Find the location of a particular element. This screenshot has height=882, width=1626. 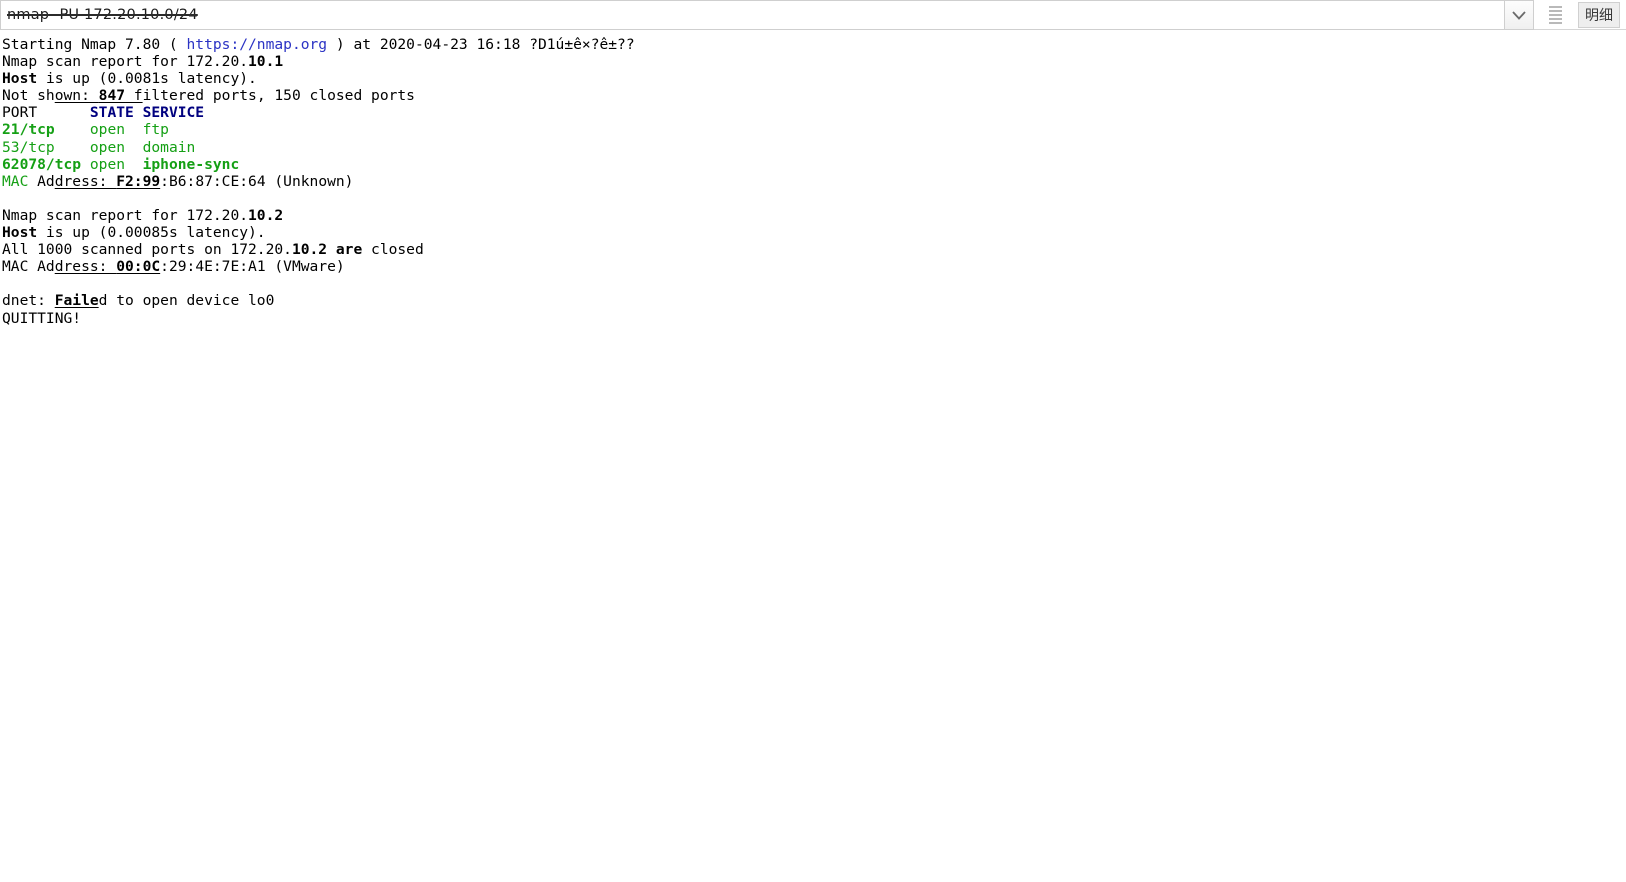

terminal-text-run: 10.2 are is located at coordinates (327, 250).